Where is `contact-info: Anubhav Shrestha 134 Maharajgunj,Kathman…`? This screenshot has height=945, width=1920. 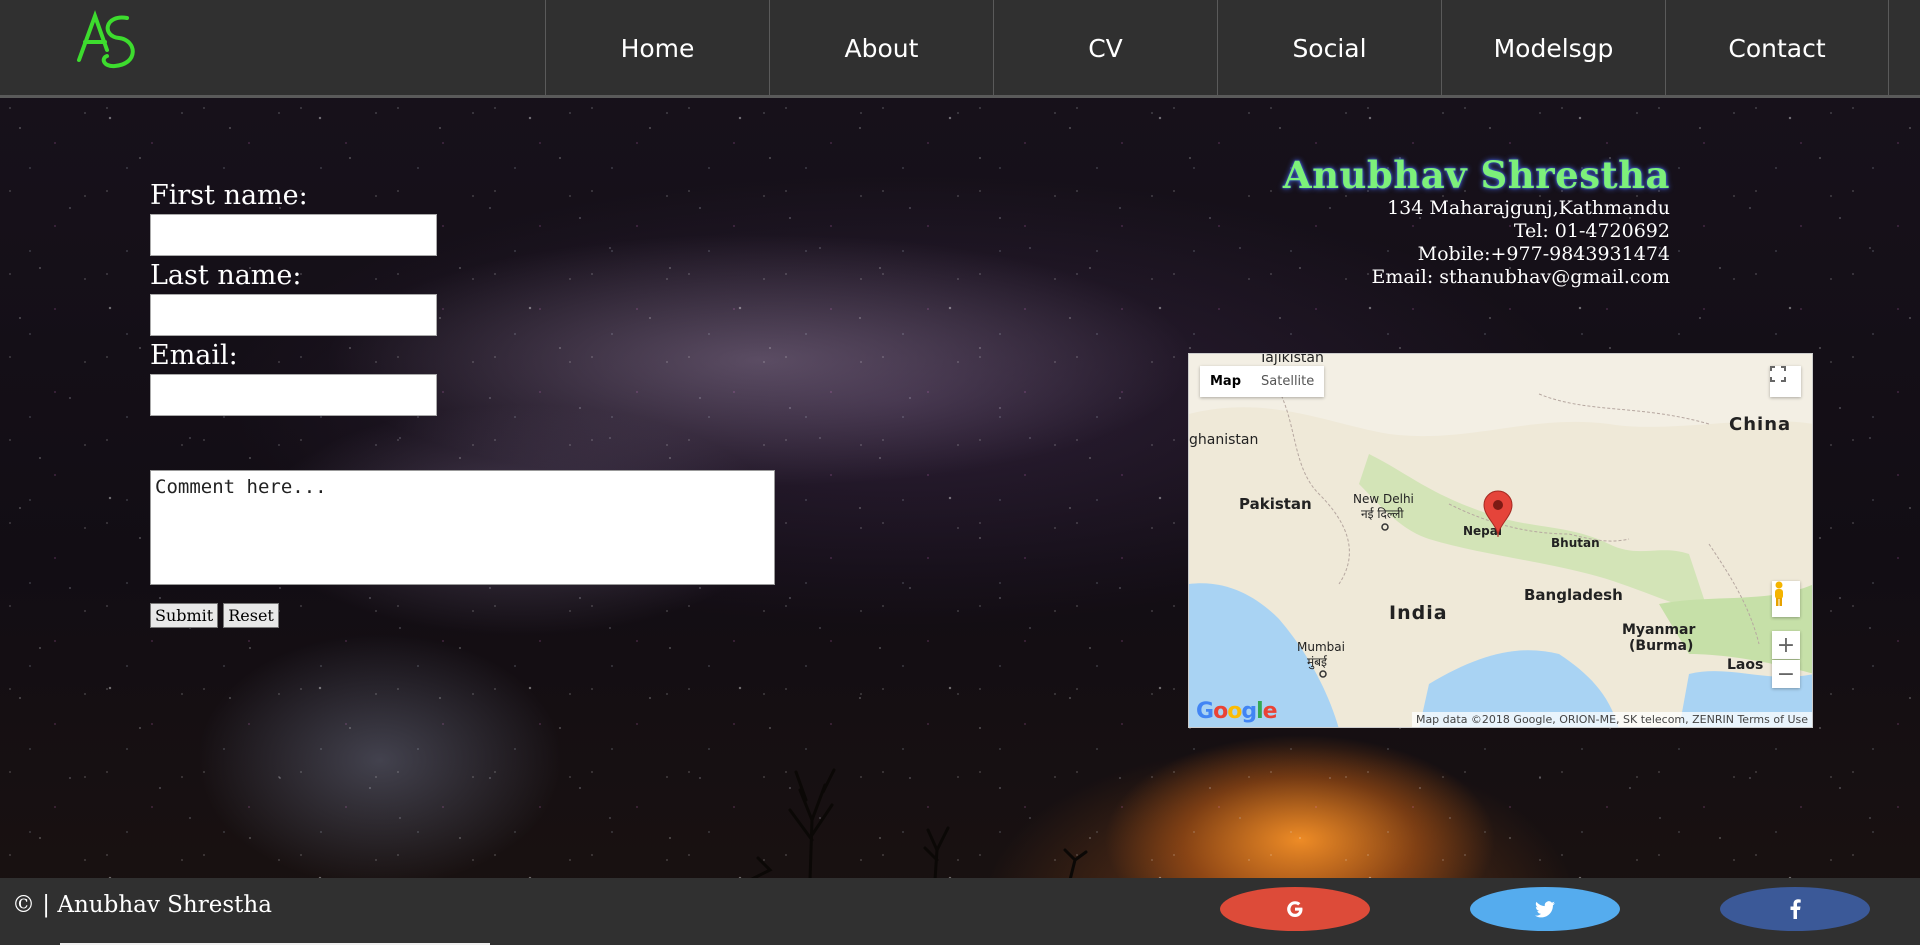
contact-info: Anubhav Shrestha 134 Maharajgunj,Kathman… is located at coordinates (1476, 221).